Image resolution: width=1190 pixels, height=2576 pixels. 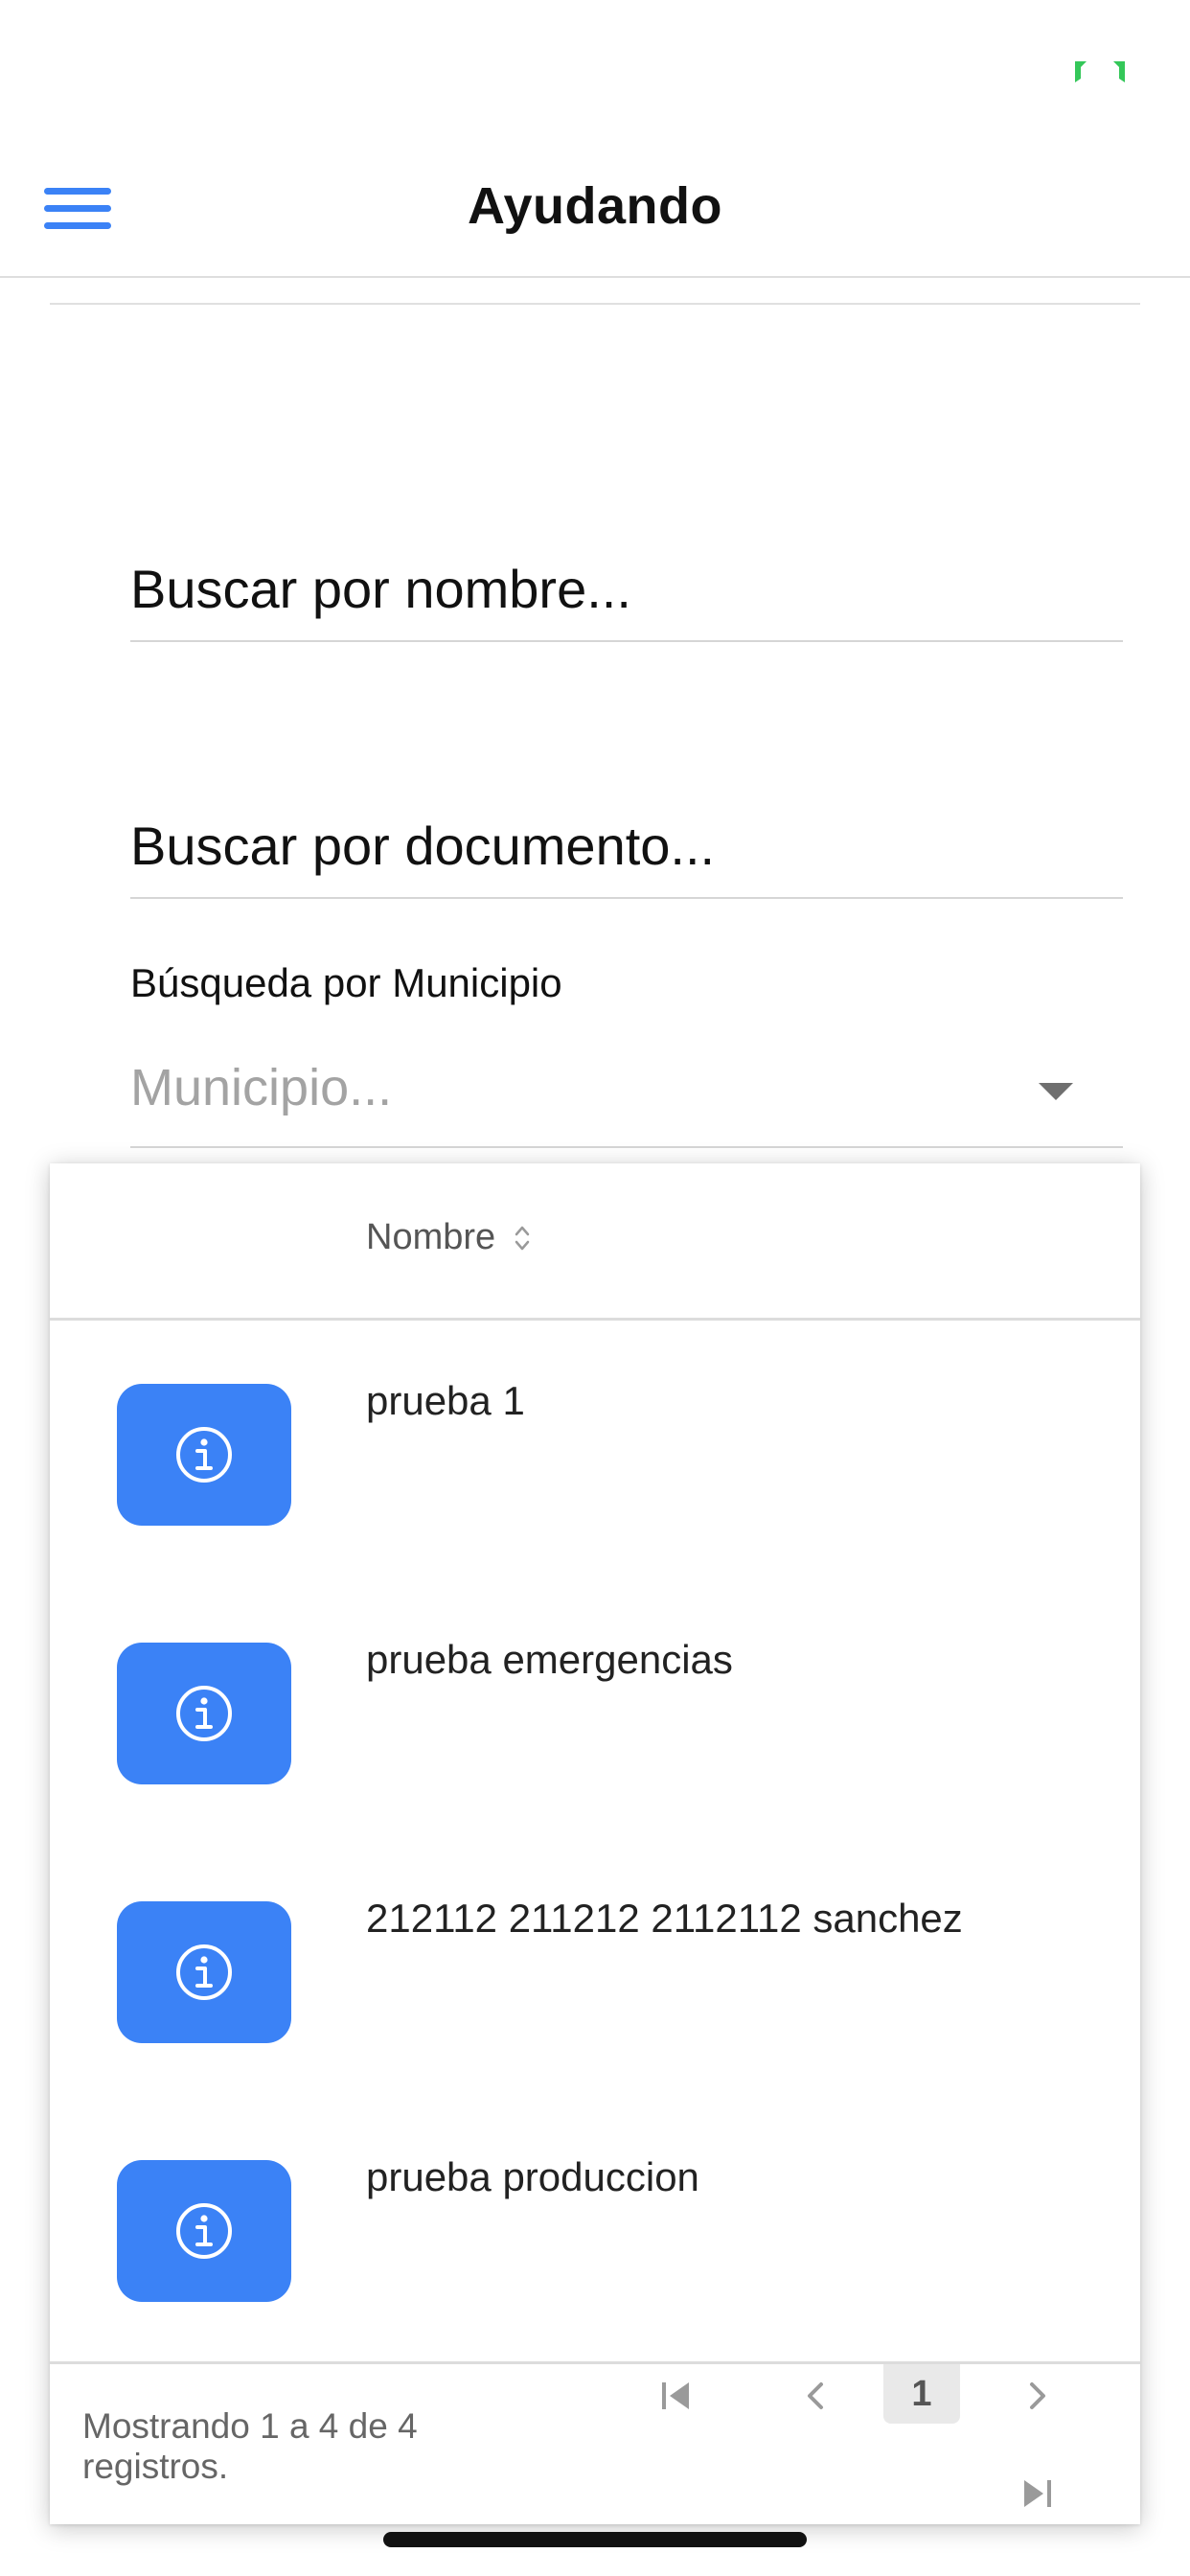 What do you see at coordinates (921, 2394) in the screenshot?
I see `page-1-button: 1` at bounding box center [921, 2394].